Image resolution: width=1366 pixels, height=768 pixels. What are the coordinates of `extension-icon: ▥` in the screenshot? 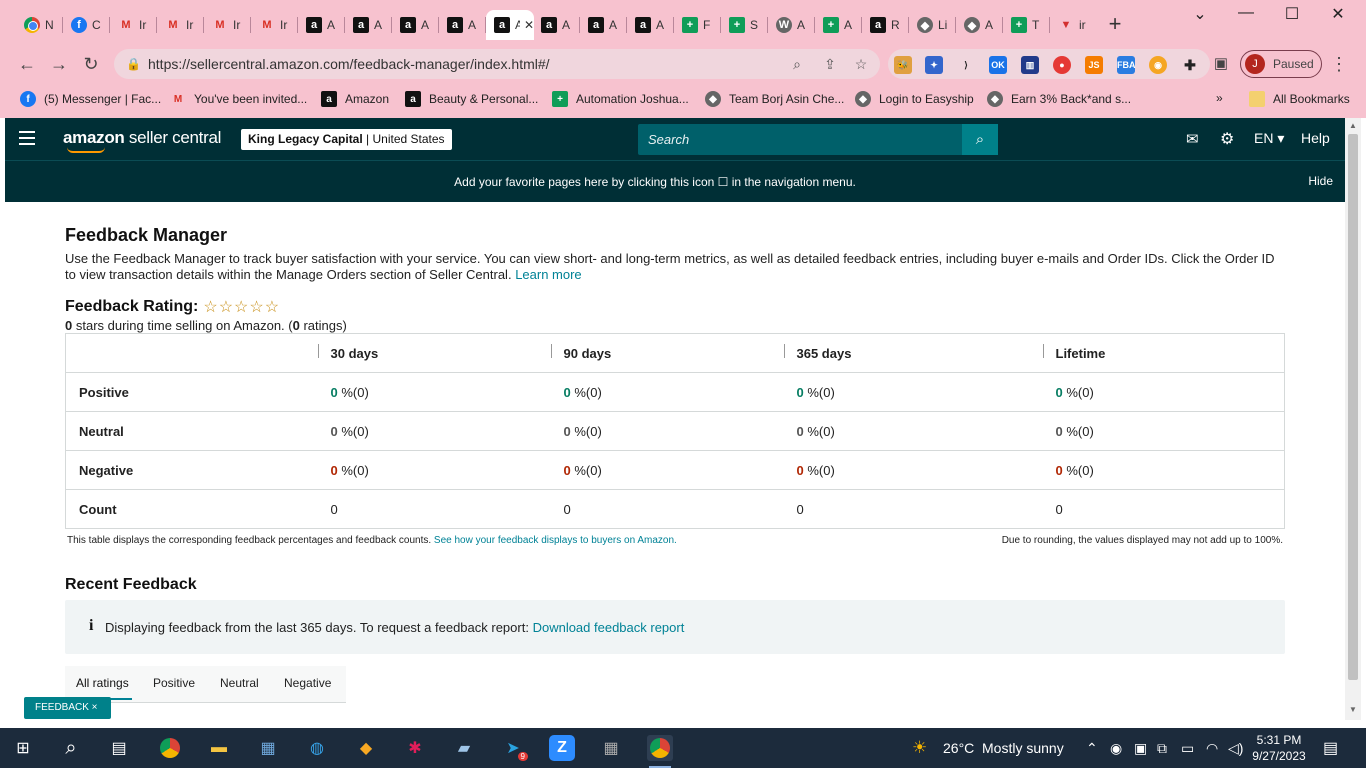 It's located at (1030, 65).